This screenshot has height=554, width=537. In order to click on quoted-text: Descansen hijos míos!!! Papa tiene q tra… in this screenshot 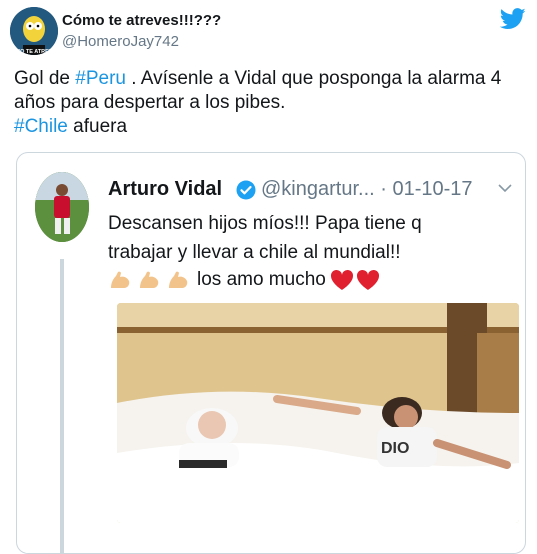, I will do `click(308, 238)`.